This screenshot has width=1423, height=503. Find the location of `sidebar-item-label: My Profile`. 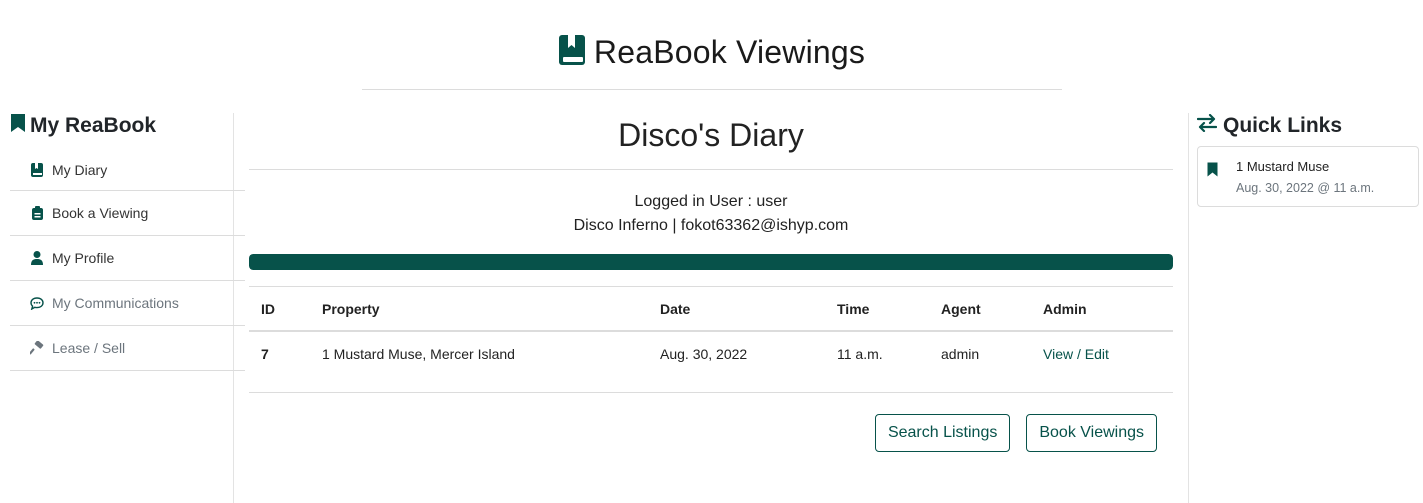

sidebar-item-label: My Profile is located at coordinates (83, 258).